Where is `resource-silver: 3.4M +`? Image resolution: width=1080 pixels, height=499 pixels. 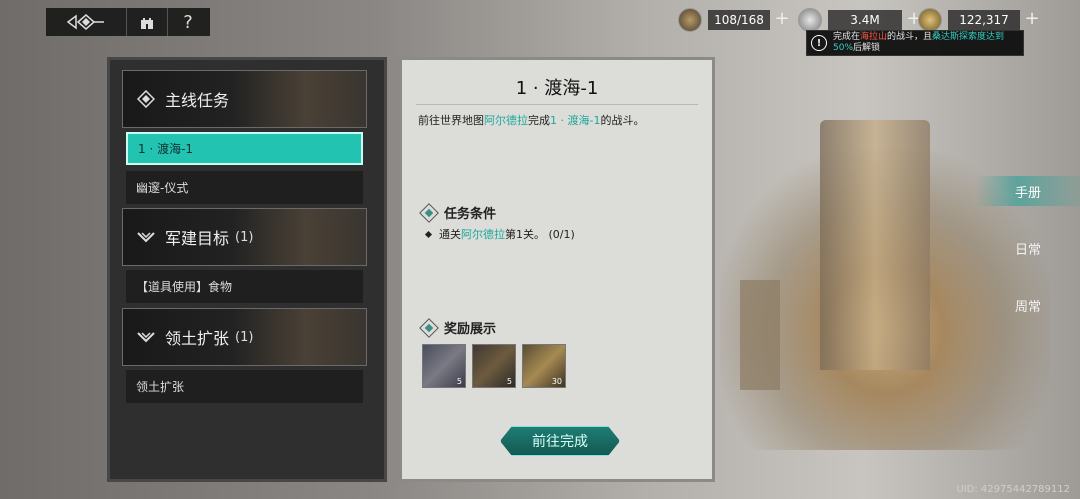
resource-silver: 3.4M + is located at coordinates (860, 20).